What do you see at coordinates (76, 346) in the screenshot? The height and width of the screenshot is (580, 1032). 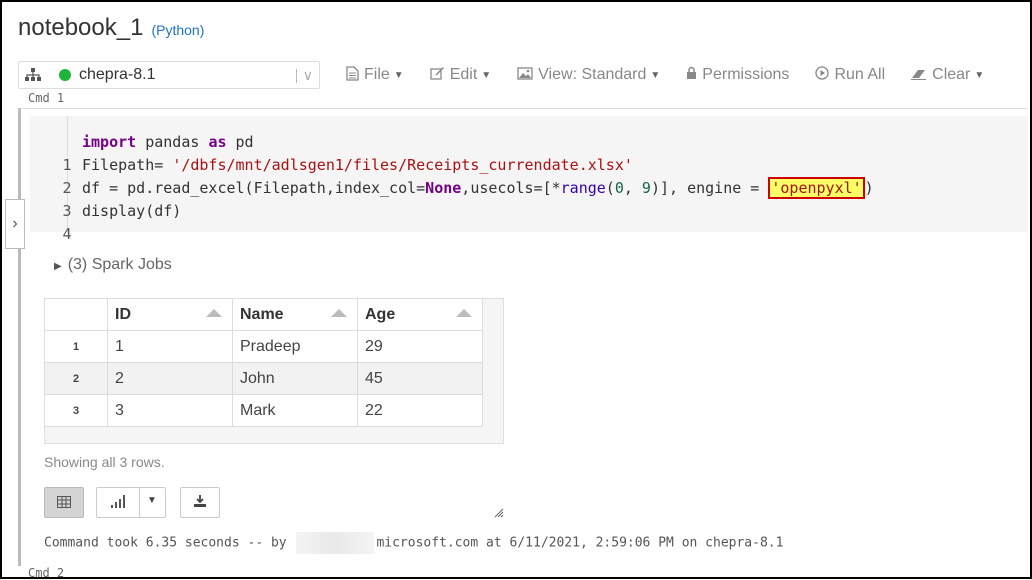 I see `row-number: 1` at bounding box center [76, 346].